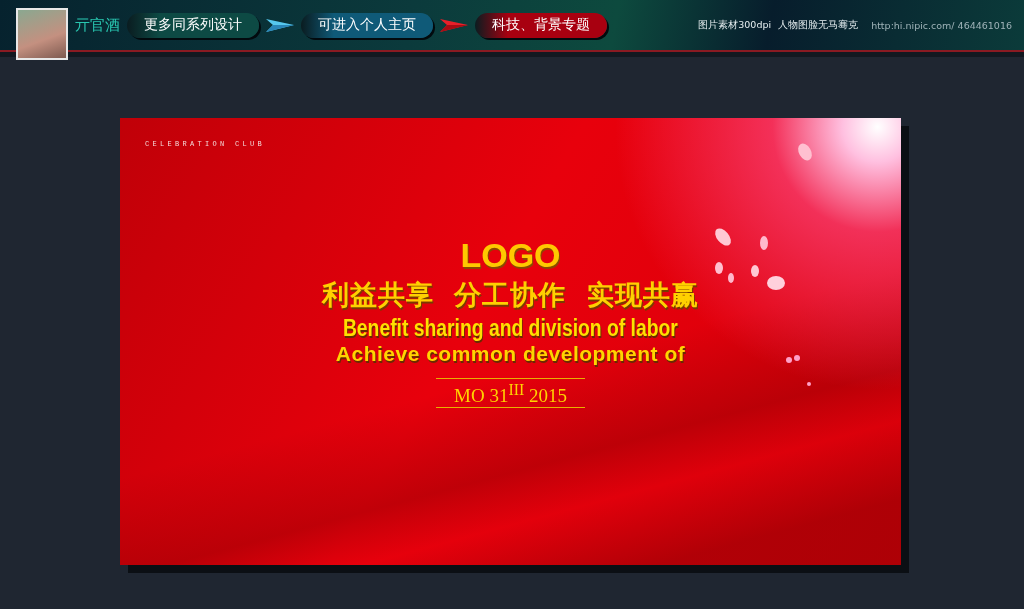  Describe the element at coordinates (541, 25) in the screenshot. I see `nav-button: 科技、背景专题` at that location.